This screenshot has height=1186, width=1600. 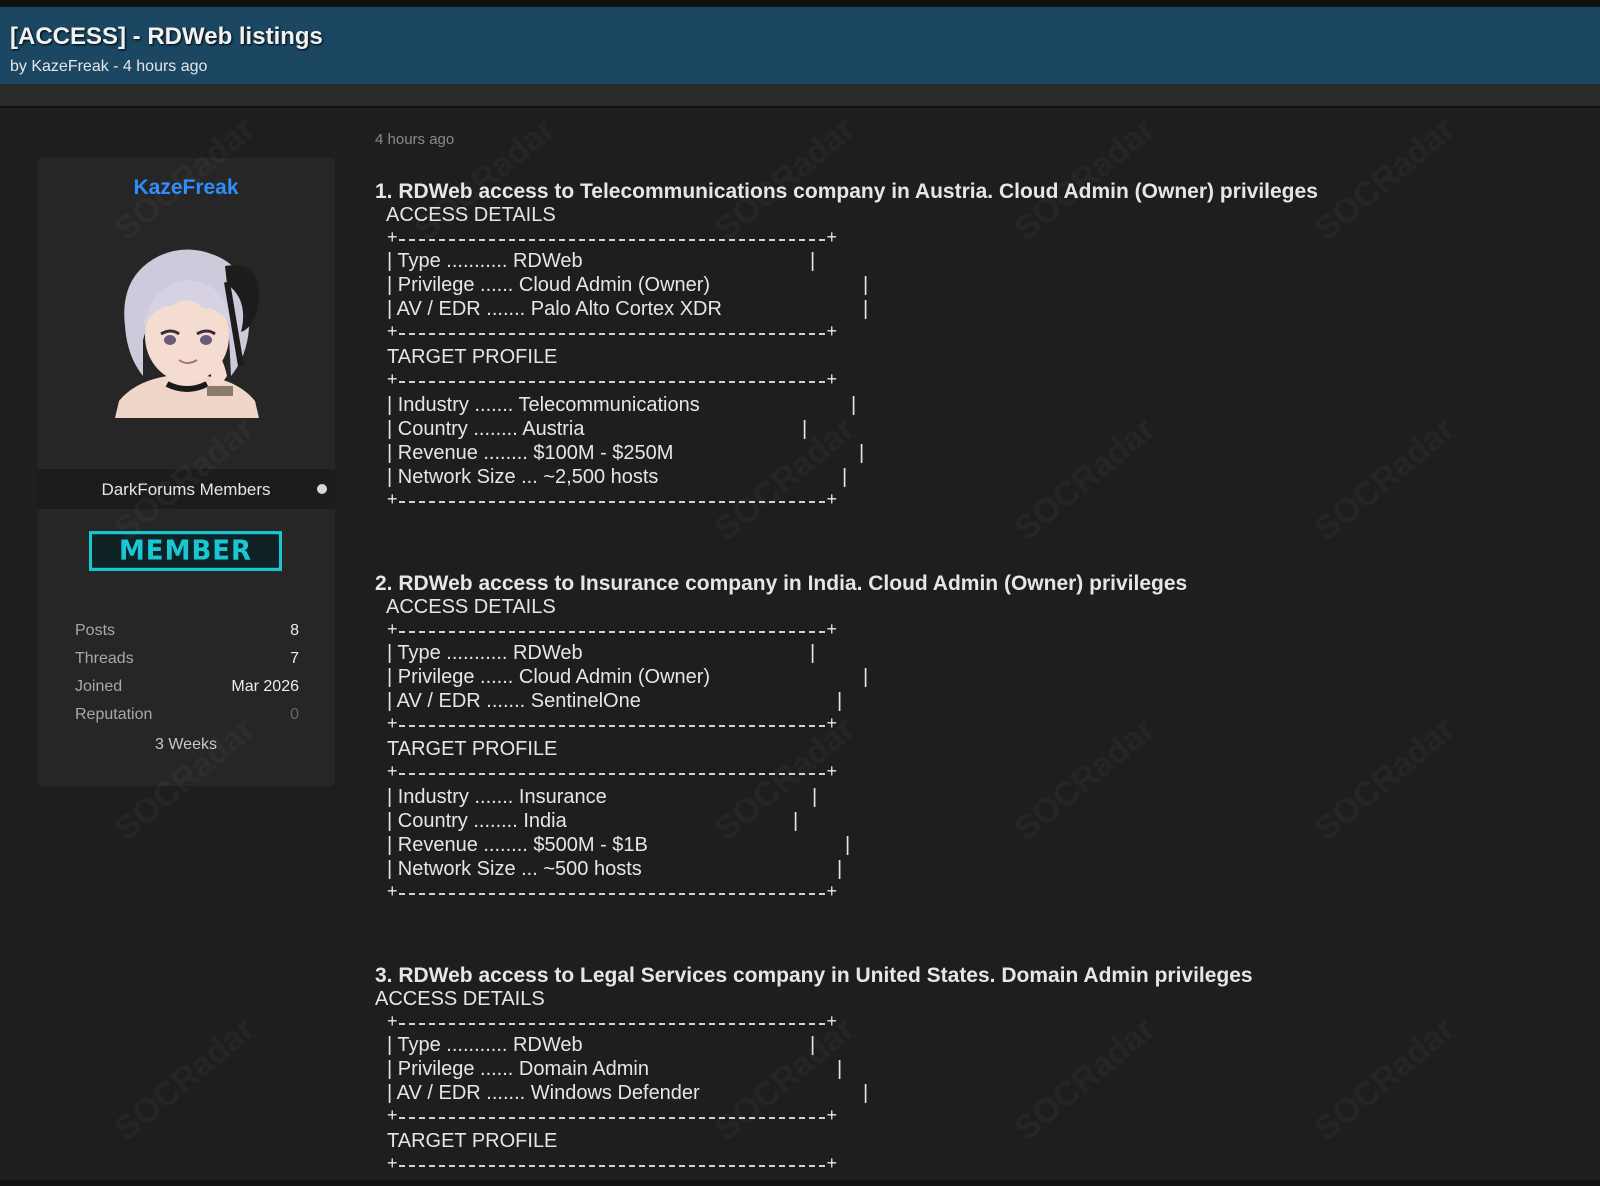 What do you see at coordinates (800, 1183) in the screenshot?
I see `bottom-strip` at bounding box center [800, 1183].